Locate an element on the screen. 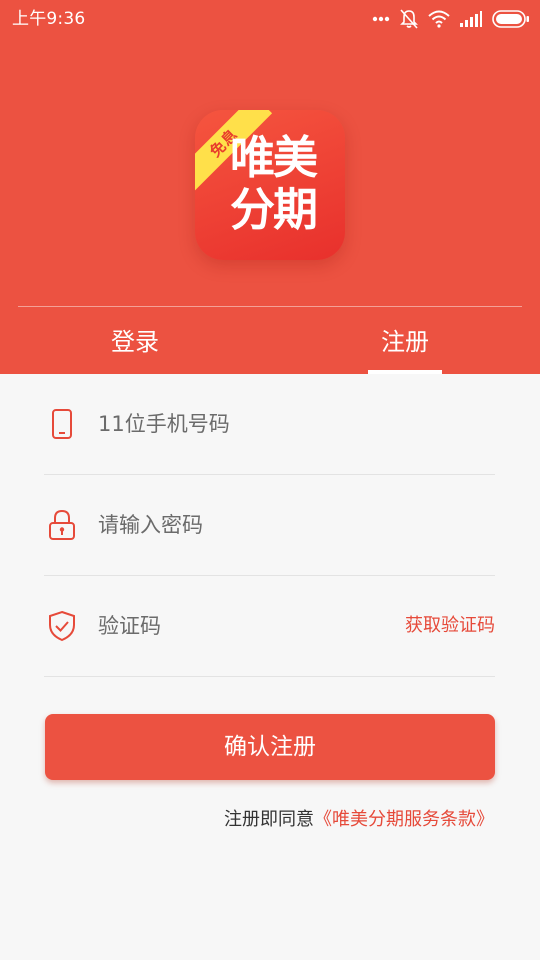 Image resolution: width=540 pixels, height=960 pixels. logo-line-1: 唯美 is located at coordinates (273, 157).